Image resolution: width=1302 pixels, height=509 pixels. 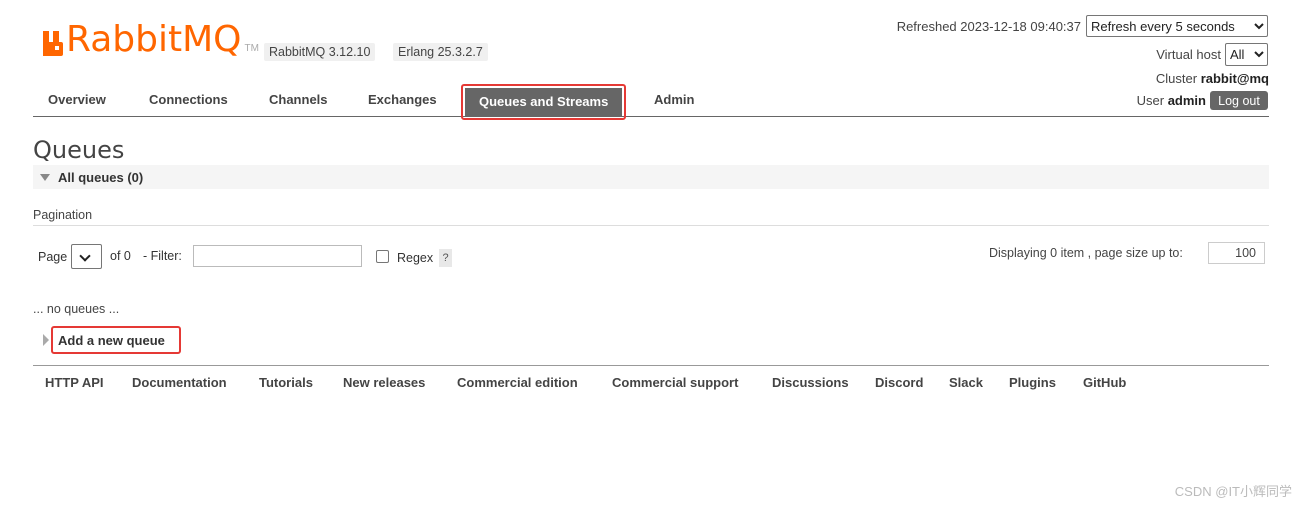 I want to click on refresh-interval-select: Refresh every 5 seconds, so click(x=1177, y=26).